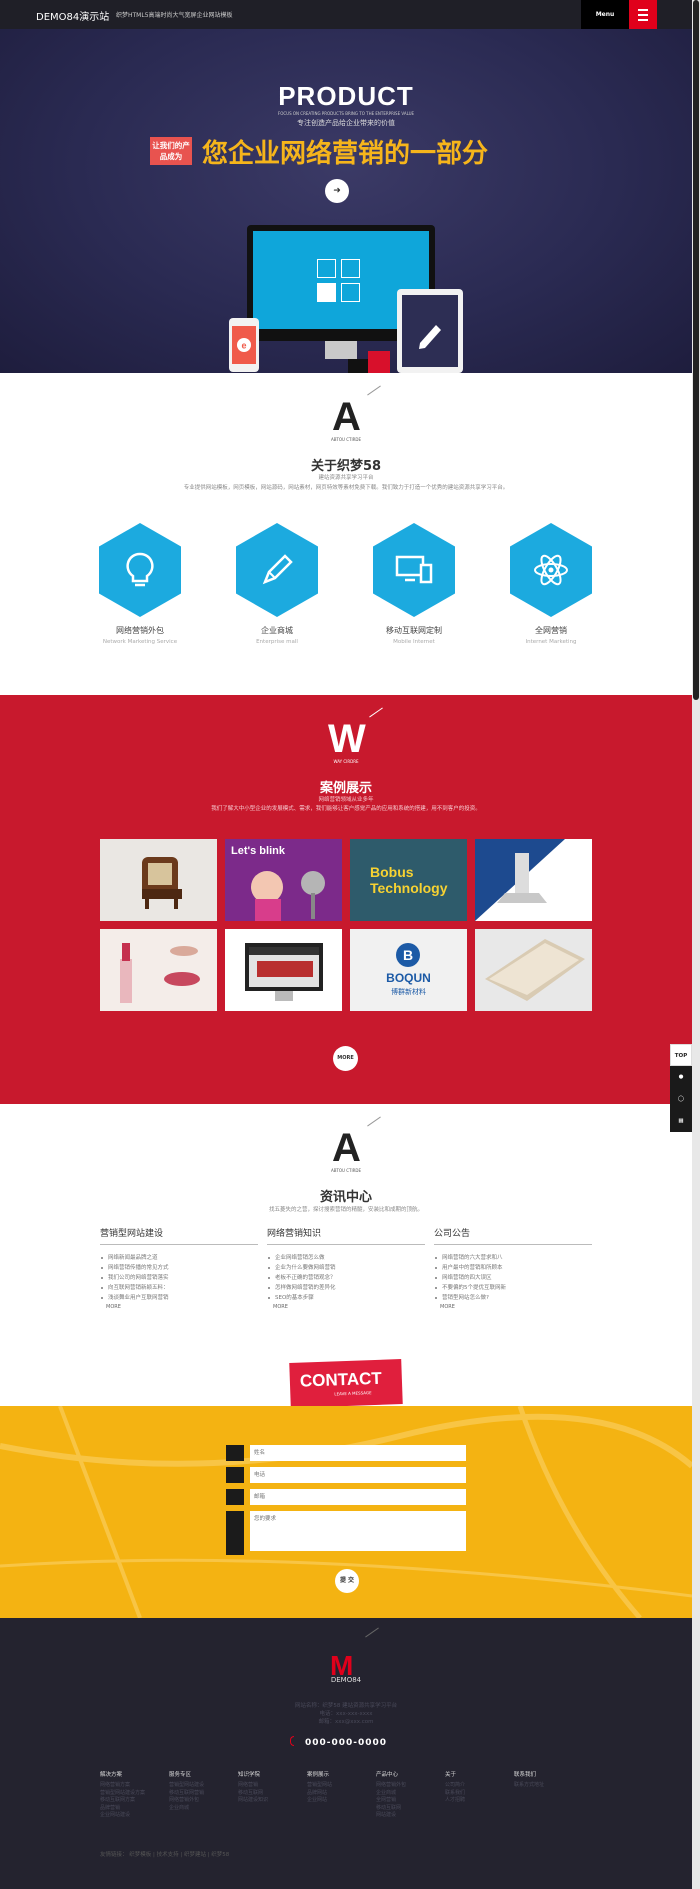  I want to click on about-logo-sub: ABTOU CTIRDE, so click(346, 439).